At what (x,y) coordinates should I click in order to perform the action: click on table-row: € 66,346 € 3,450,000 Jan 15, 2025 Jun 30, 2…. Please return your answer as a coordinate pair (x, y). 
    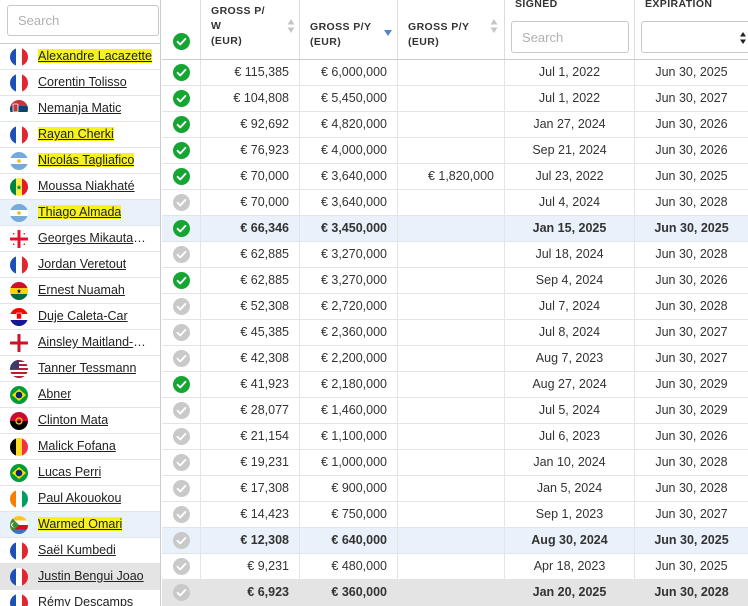
    Looking at the image, I should click on (455, 229).